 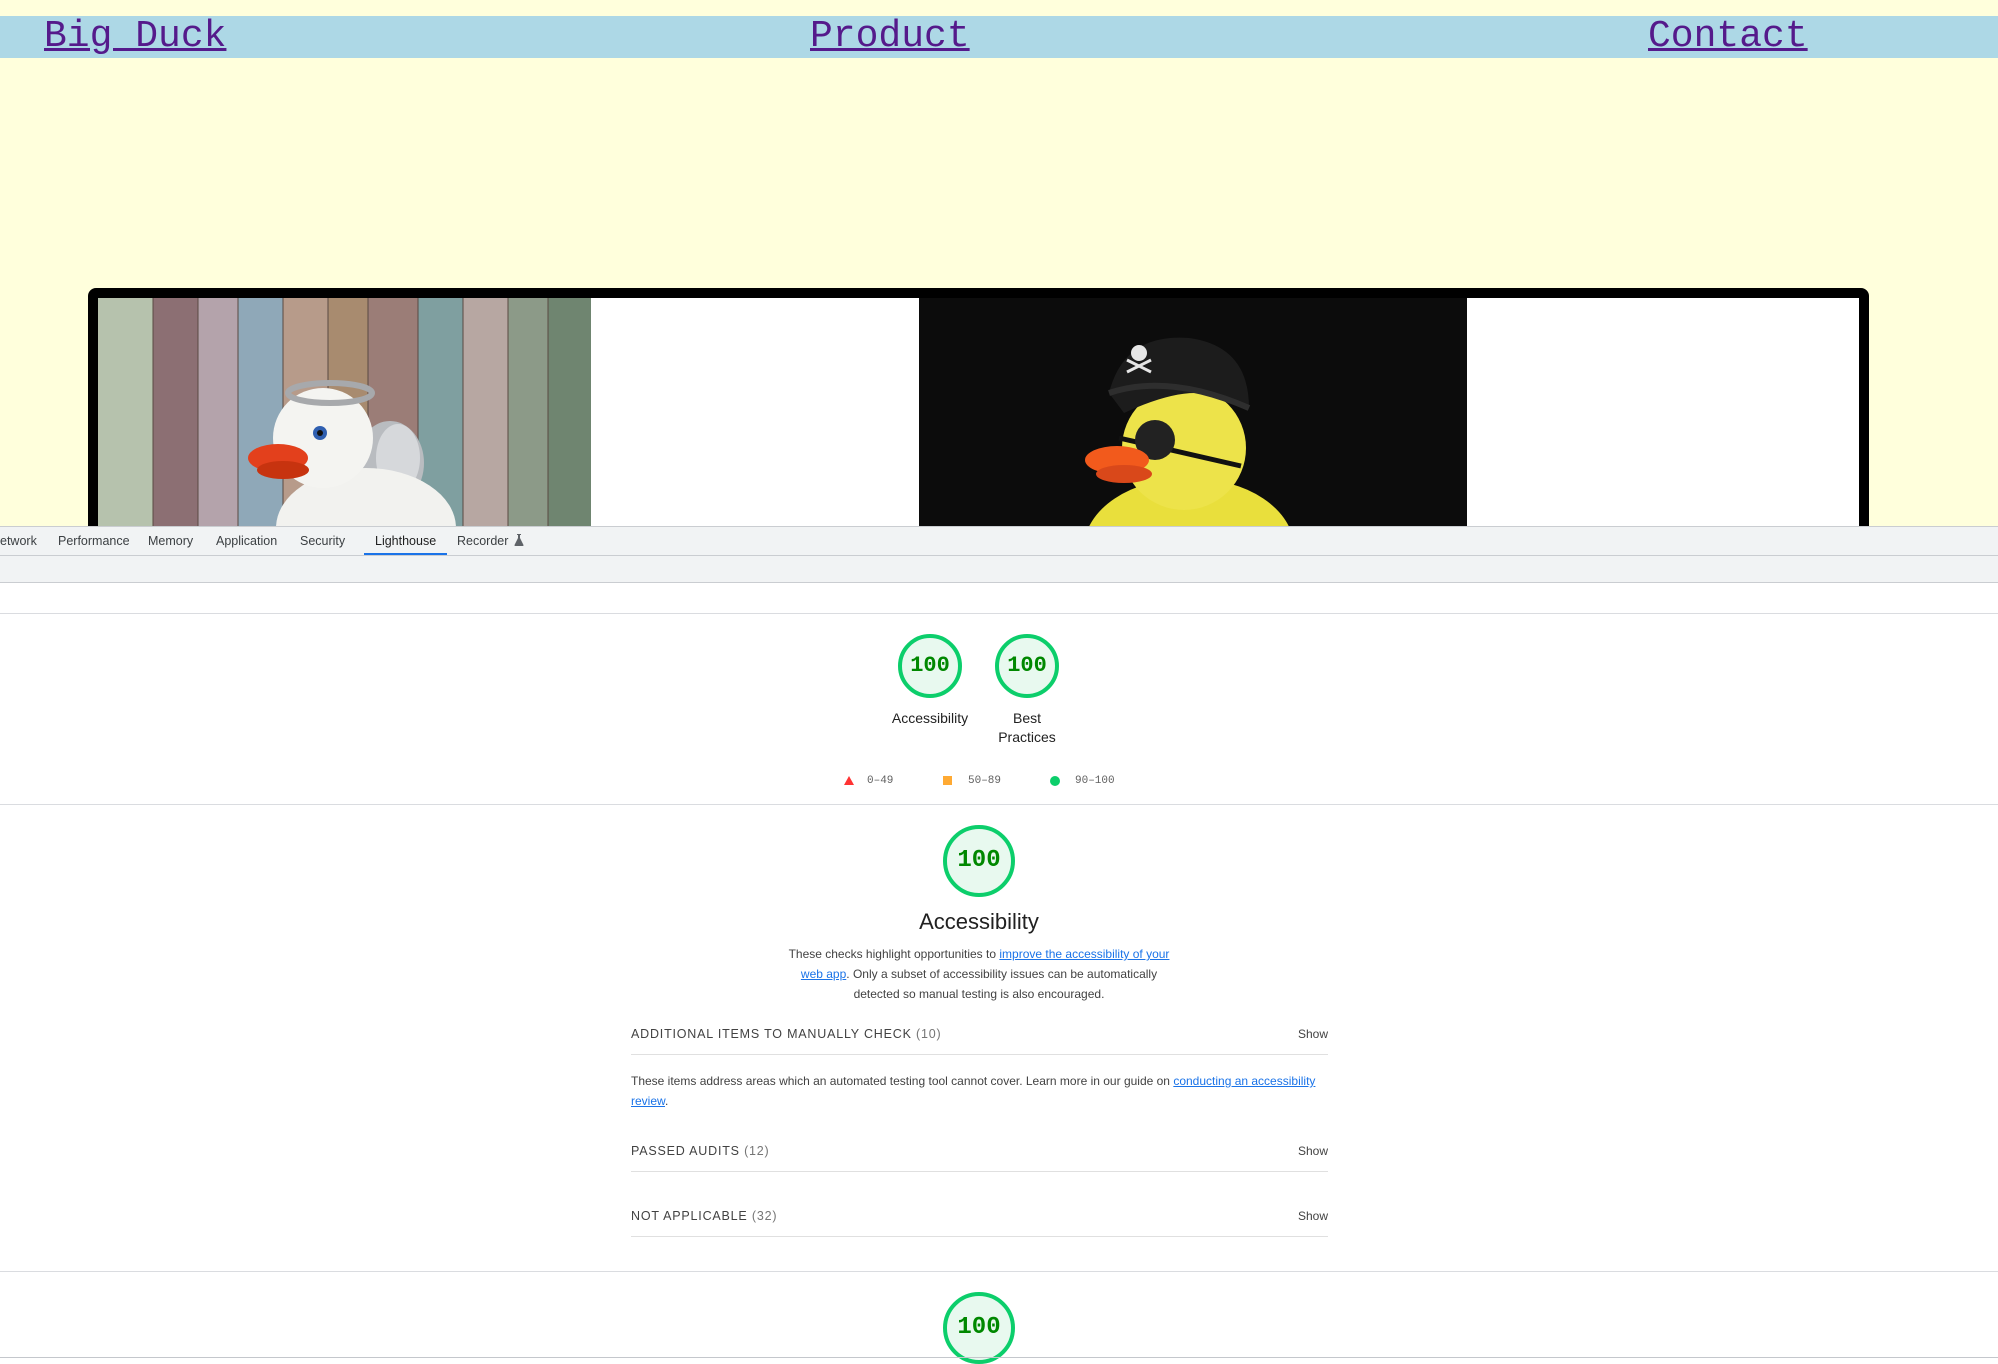 I want to click on tab-security: Security, so click(x=322, y=541).